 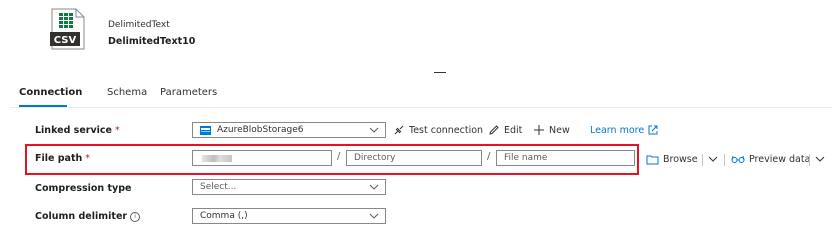 What do you see at coordinates (446, 130) in the screenshot?
I see `test-connection-label: Test connection` at bounding box center [446, 130].